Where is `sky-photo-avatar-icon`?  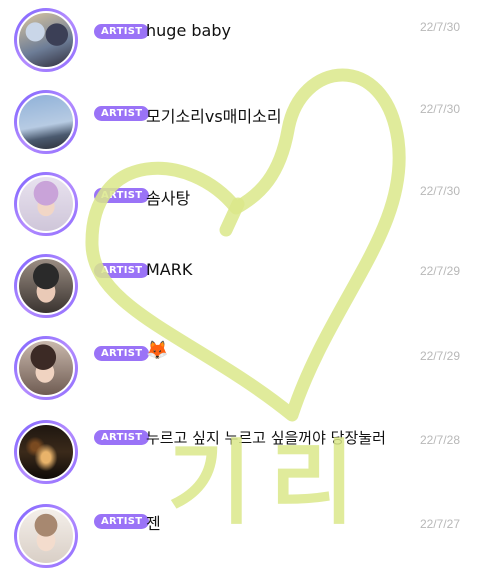 sky-photo-avatar-icon is located at coordinates (46, 122).